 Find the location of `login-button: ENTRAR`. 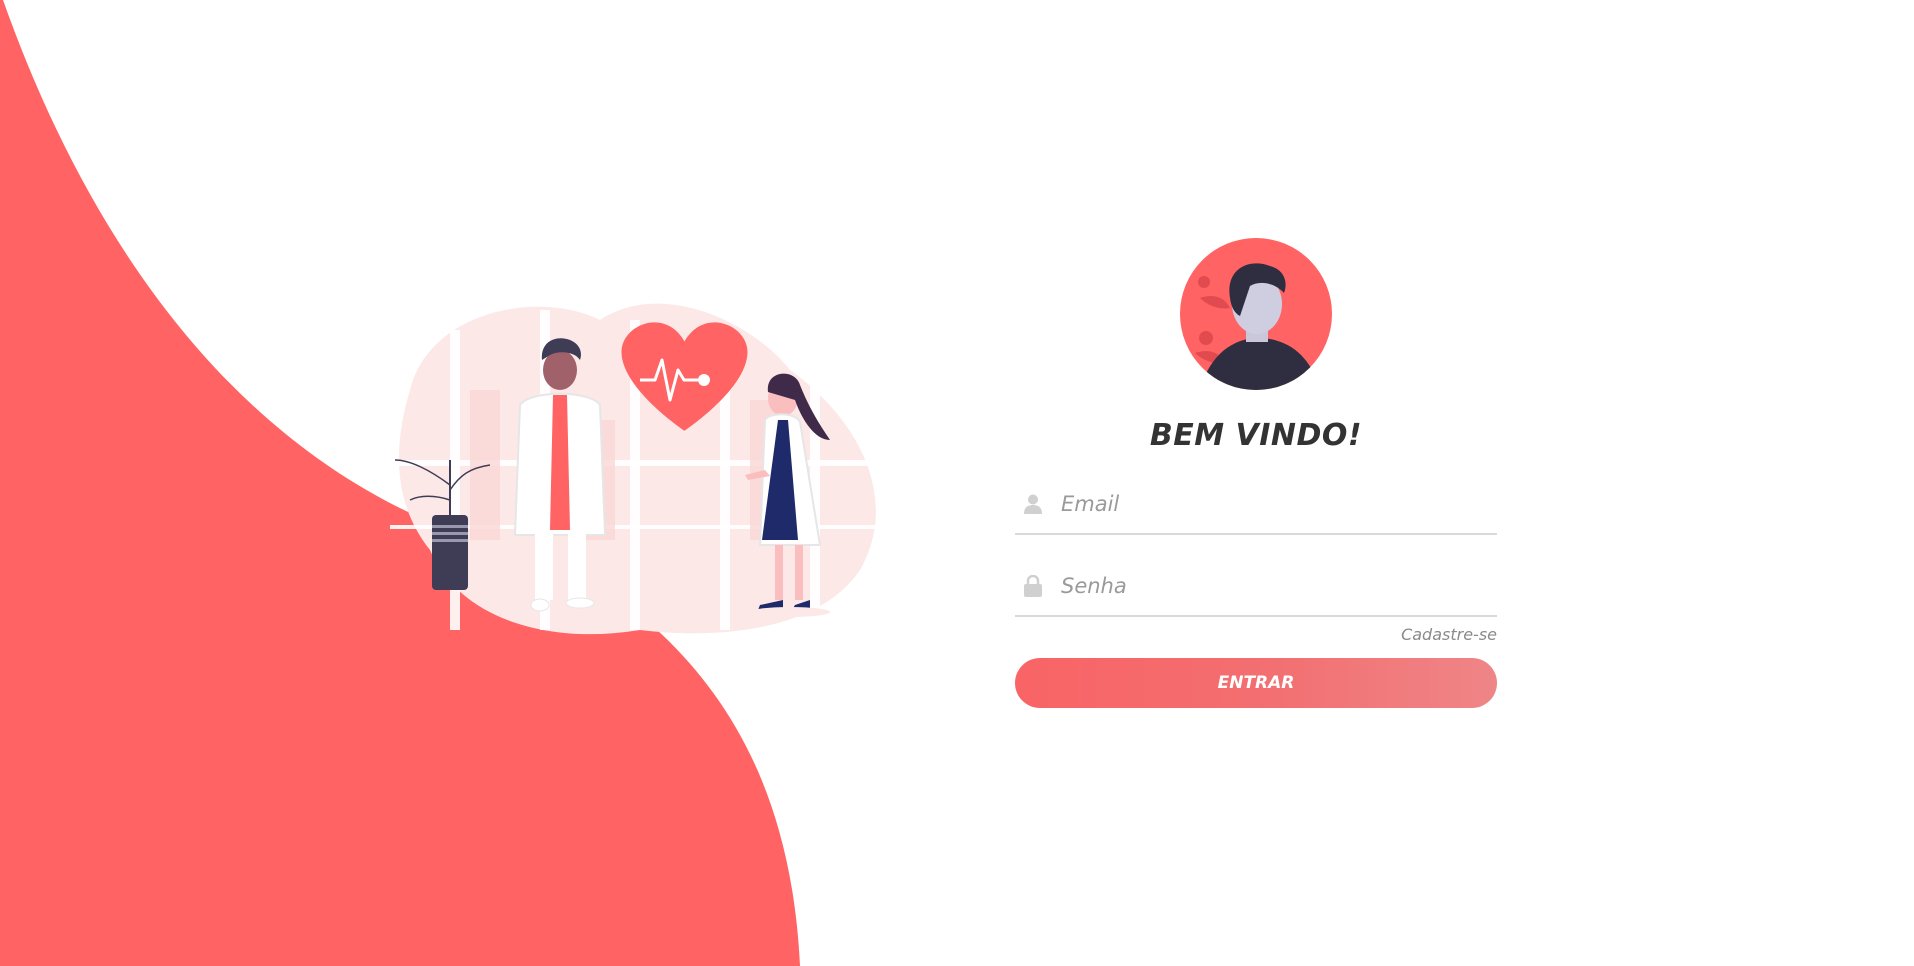

login-button: ENTRAR is located at coordinates (1256, 683).